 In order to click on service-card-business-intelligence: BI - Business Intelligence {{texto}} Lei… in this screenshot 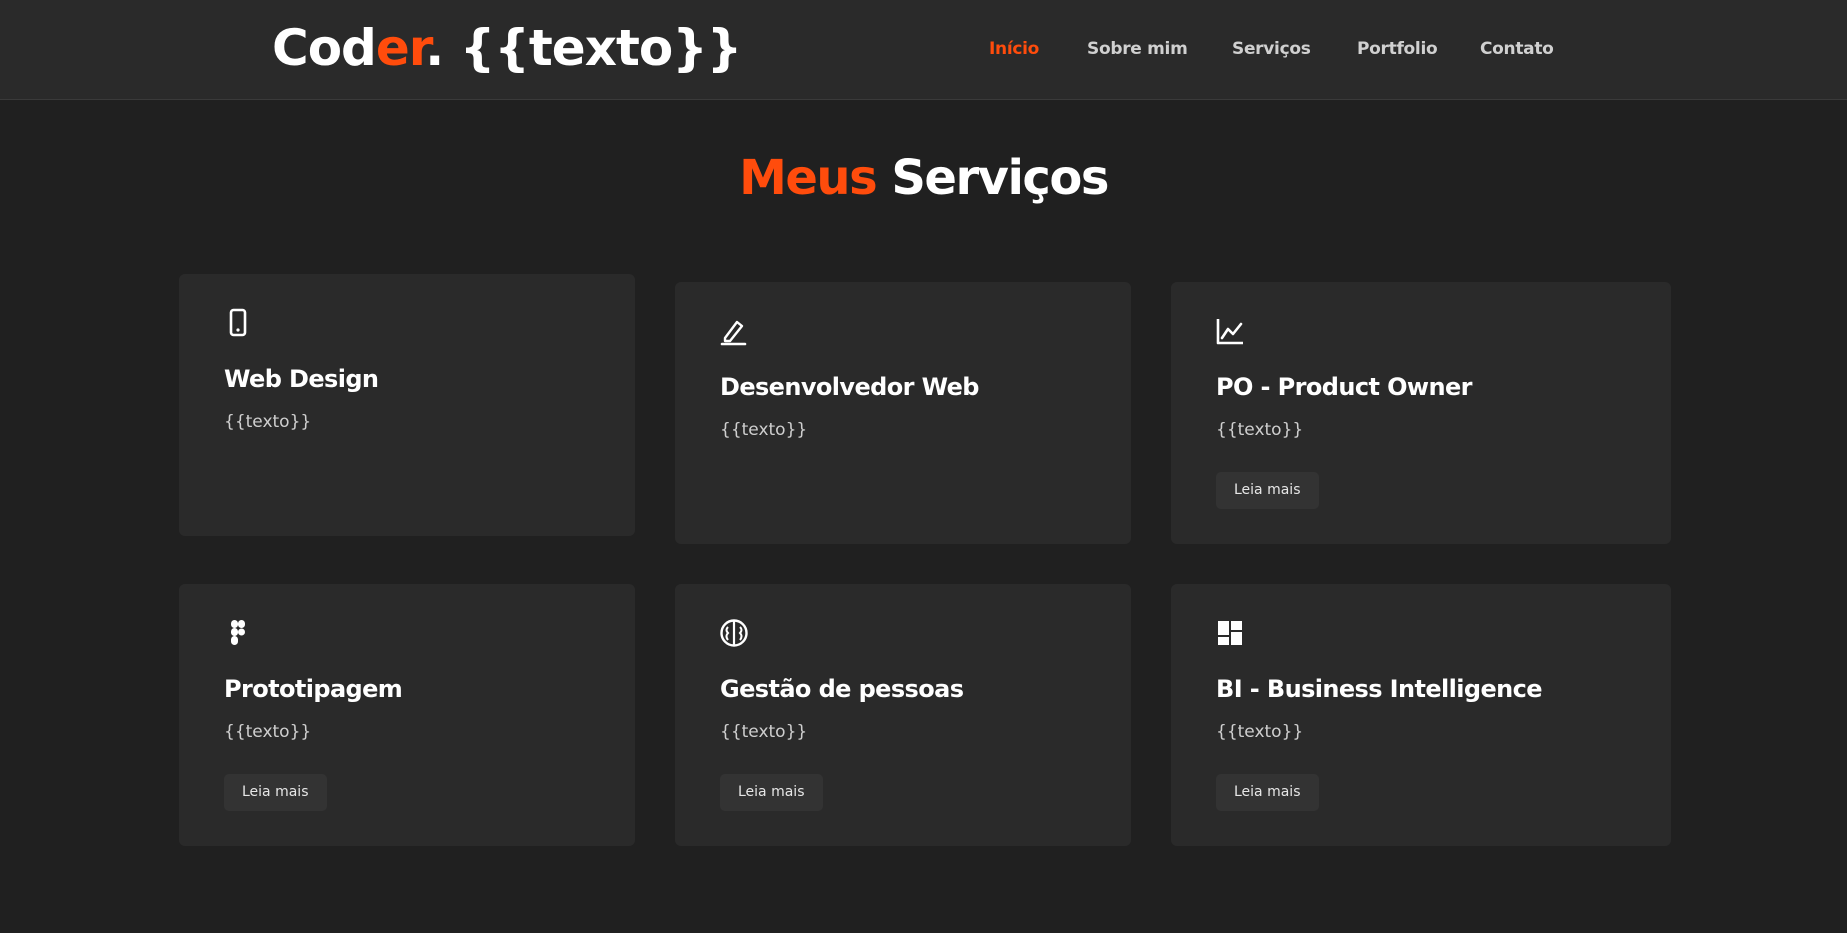, I will do `click(1421, 715)`.